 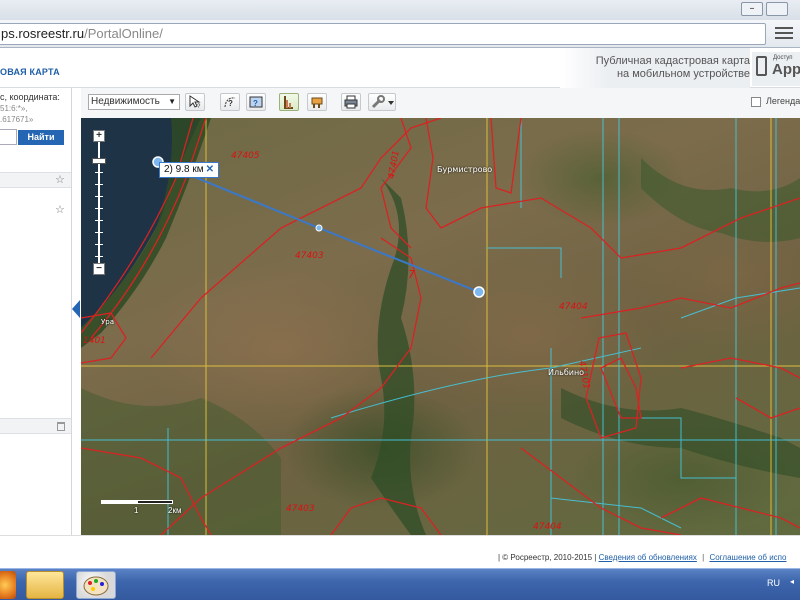 I want to click on tools-dropdown-button, so click(x=382, y=102).